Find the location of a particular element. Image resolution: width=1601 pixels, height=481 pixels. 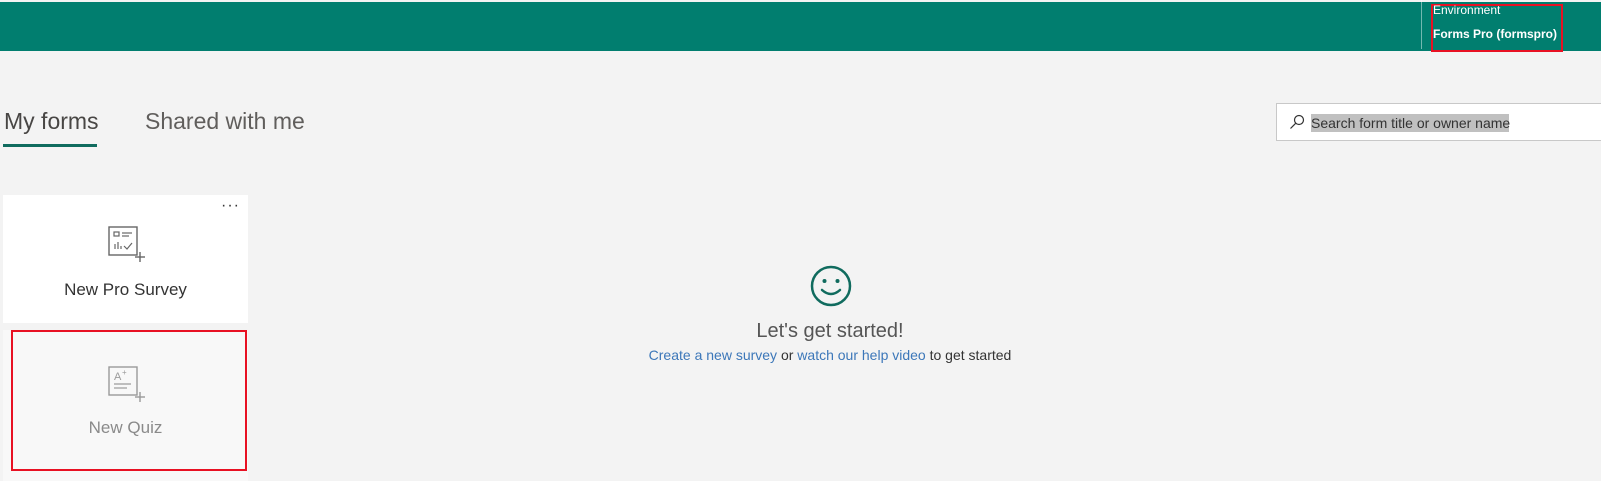

create-survey-link: Create a new survey is located at coordinates (713, 355).